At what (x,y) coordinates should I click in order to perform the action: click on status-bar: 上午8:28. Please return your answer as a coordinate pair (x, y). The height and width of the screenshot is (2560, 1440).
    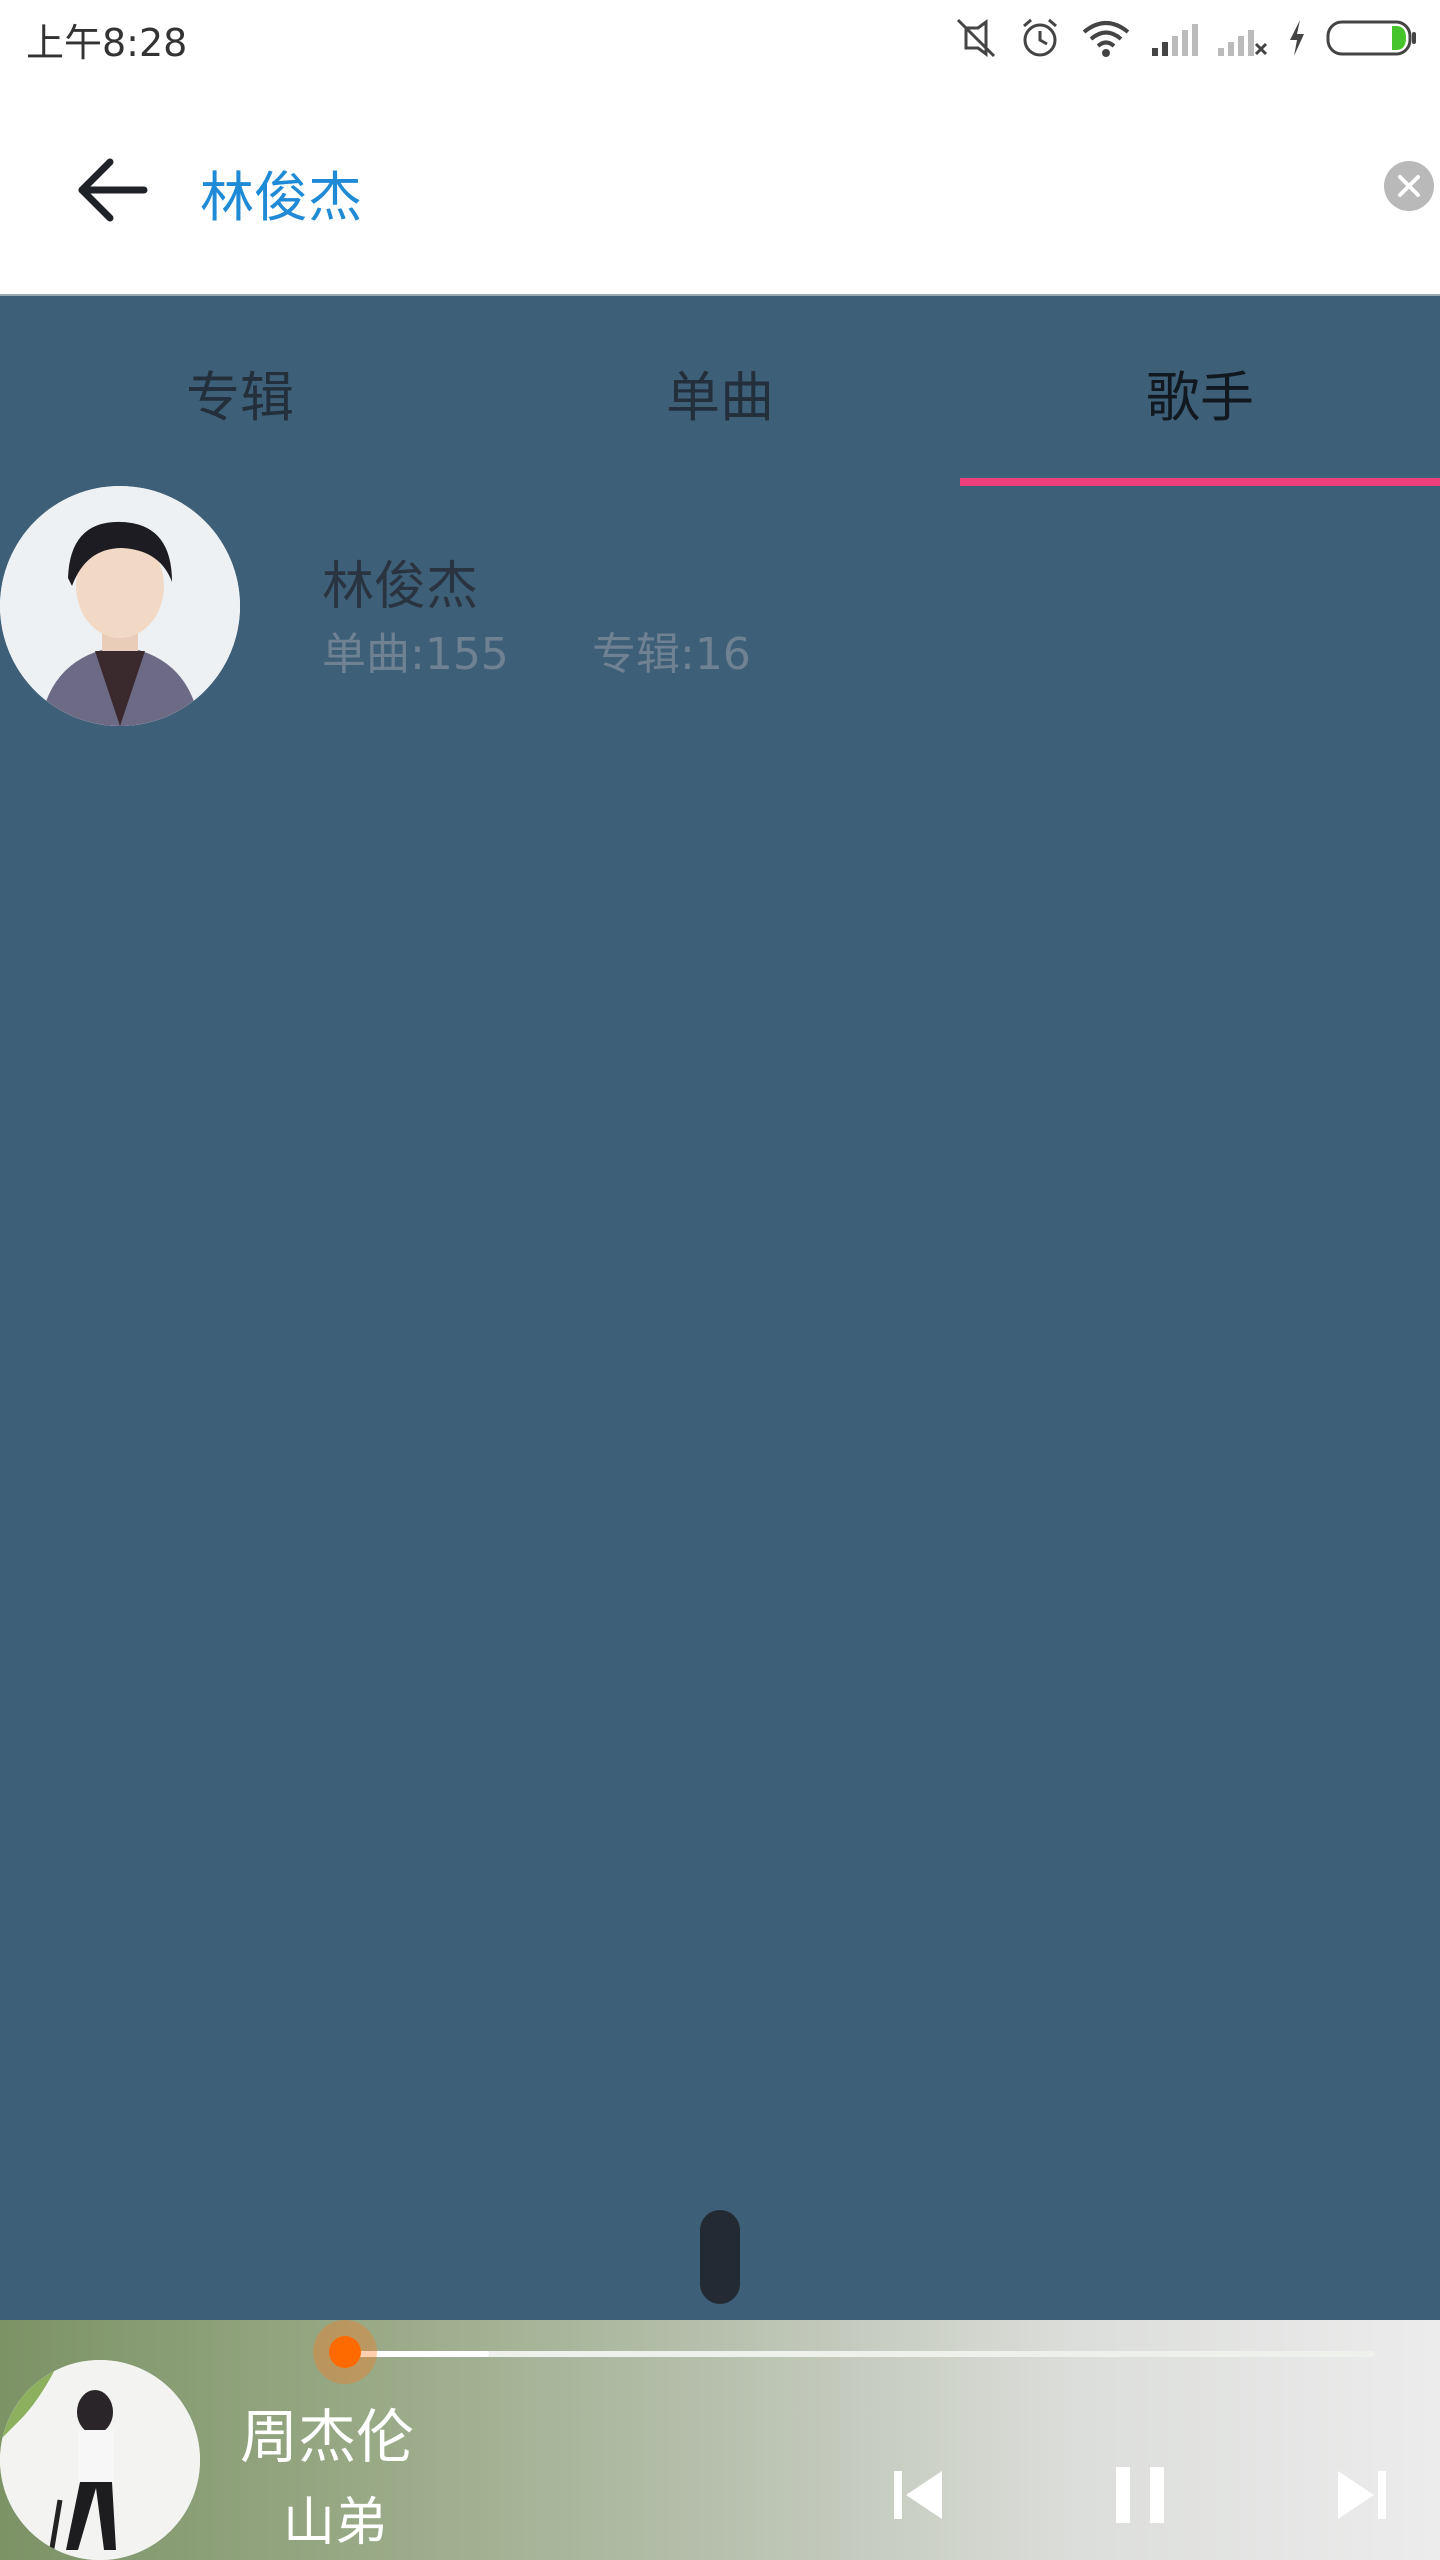
    Looking at the image, I should click on (720, 37).